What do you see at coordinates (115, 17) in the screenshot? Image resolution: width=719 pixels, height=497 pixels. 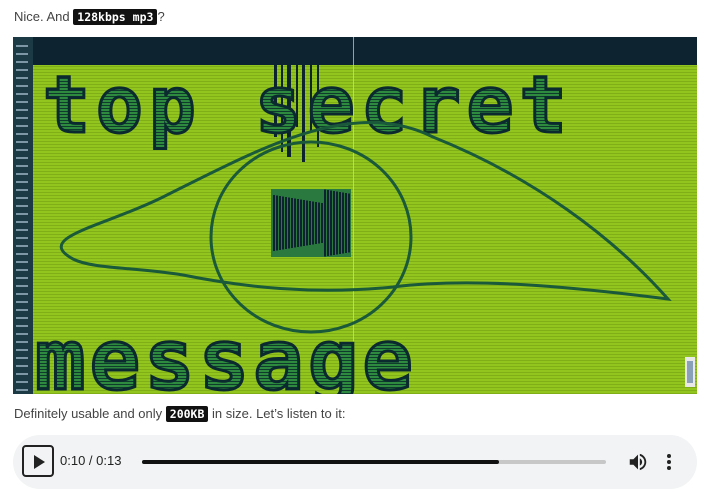 I see `format-code: 128kbps mp3` at bounding box center [115, 17].